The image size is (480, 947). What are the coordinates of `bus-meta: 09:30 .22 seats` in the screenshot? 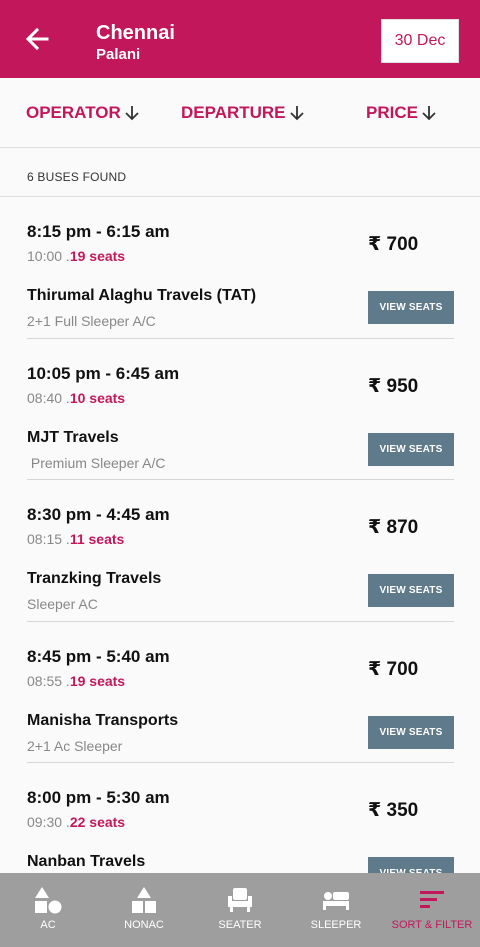 It's located at (76, 822).